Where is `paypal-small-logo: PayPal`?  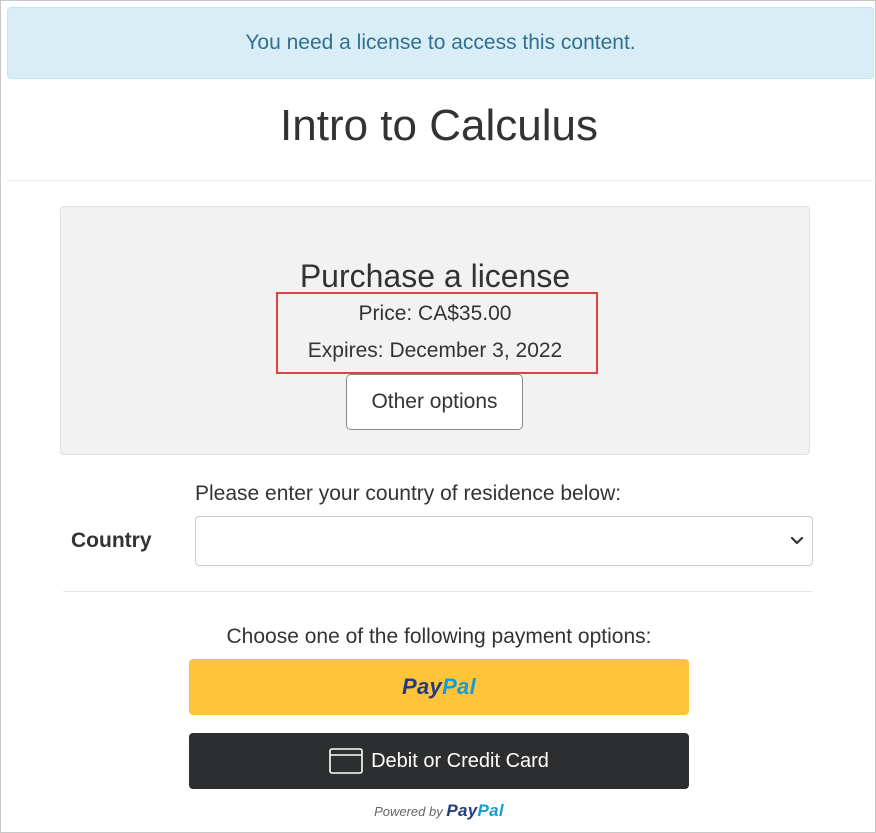 paypal-small-logo: PayPal is located at coordinates (475, 810).